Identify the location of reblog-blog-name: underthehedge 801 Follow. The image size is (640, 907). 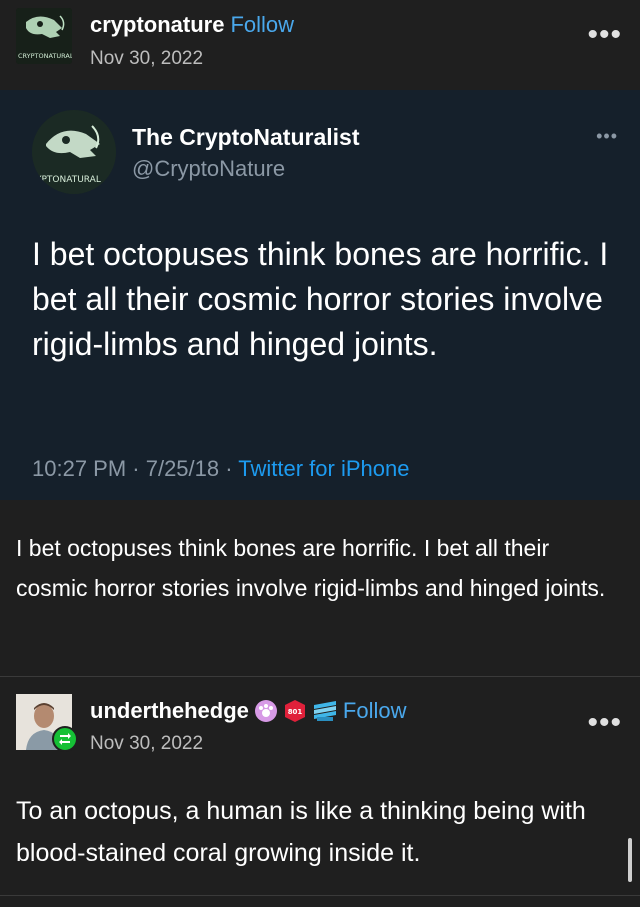
(248, 711).